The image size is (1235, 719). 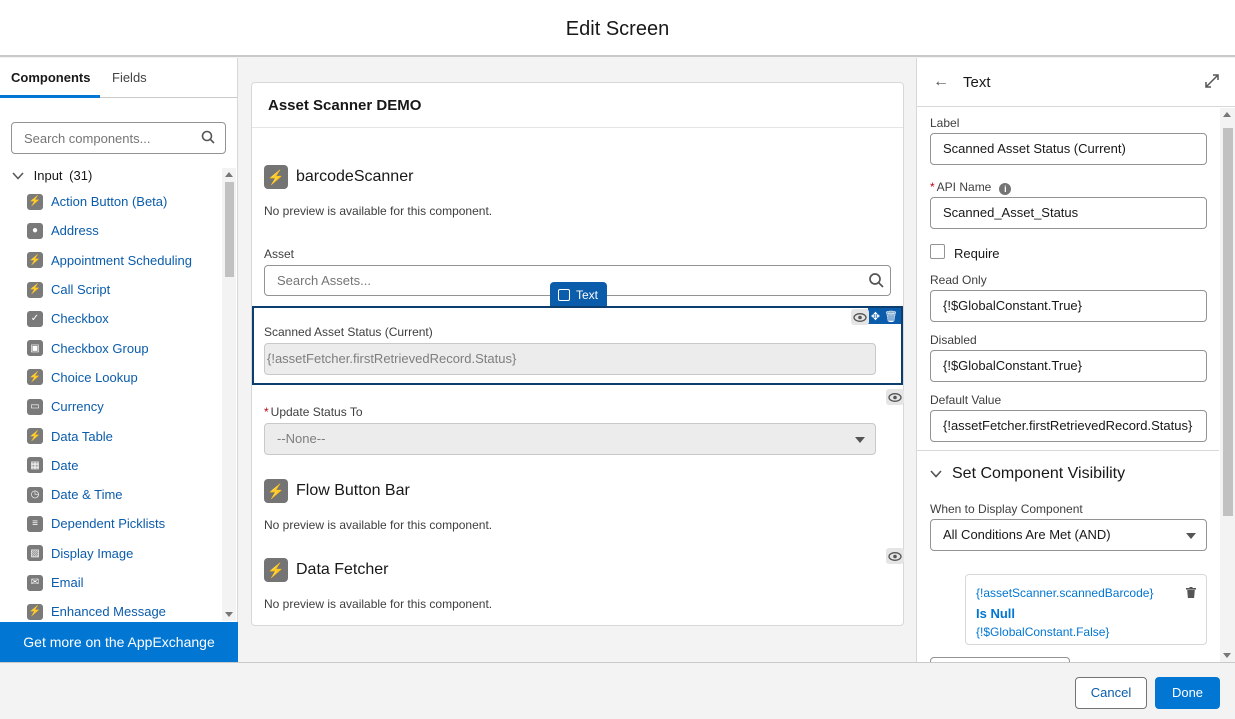 I want to click on component-list-item: ⚡ Enhanced Message, so click(x=111, y=610).